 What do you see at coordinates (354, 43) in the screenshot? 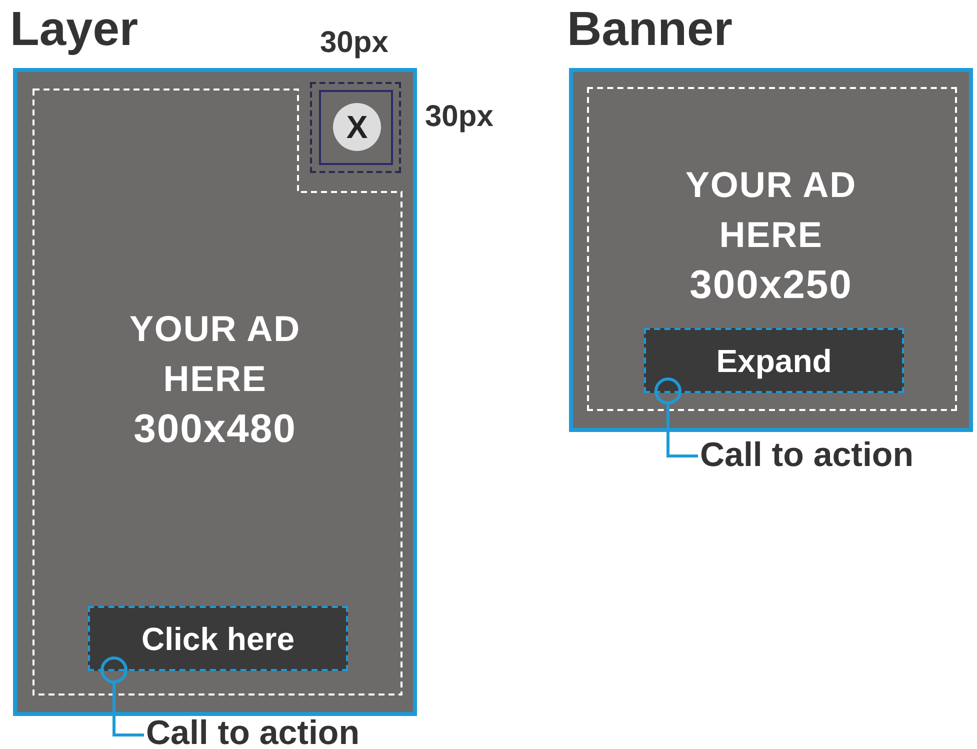
I see `width-label: 30px` at bounding box center [354, 43].